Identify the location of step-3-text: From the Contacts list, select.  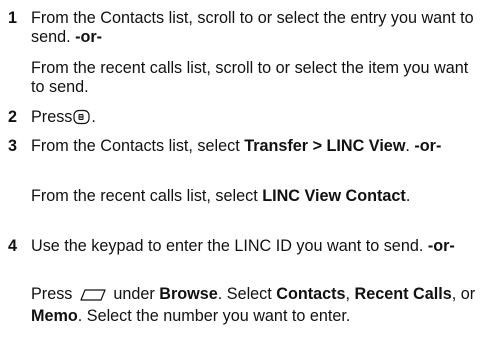
(135, 146).